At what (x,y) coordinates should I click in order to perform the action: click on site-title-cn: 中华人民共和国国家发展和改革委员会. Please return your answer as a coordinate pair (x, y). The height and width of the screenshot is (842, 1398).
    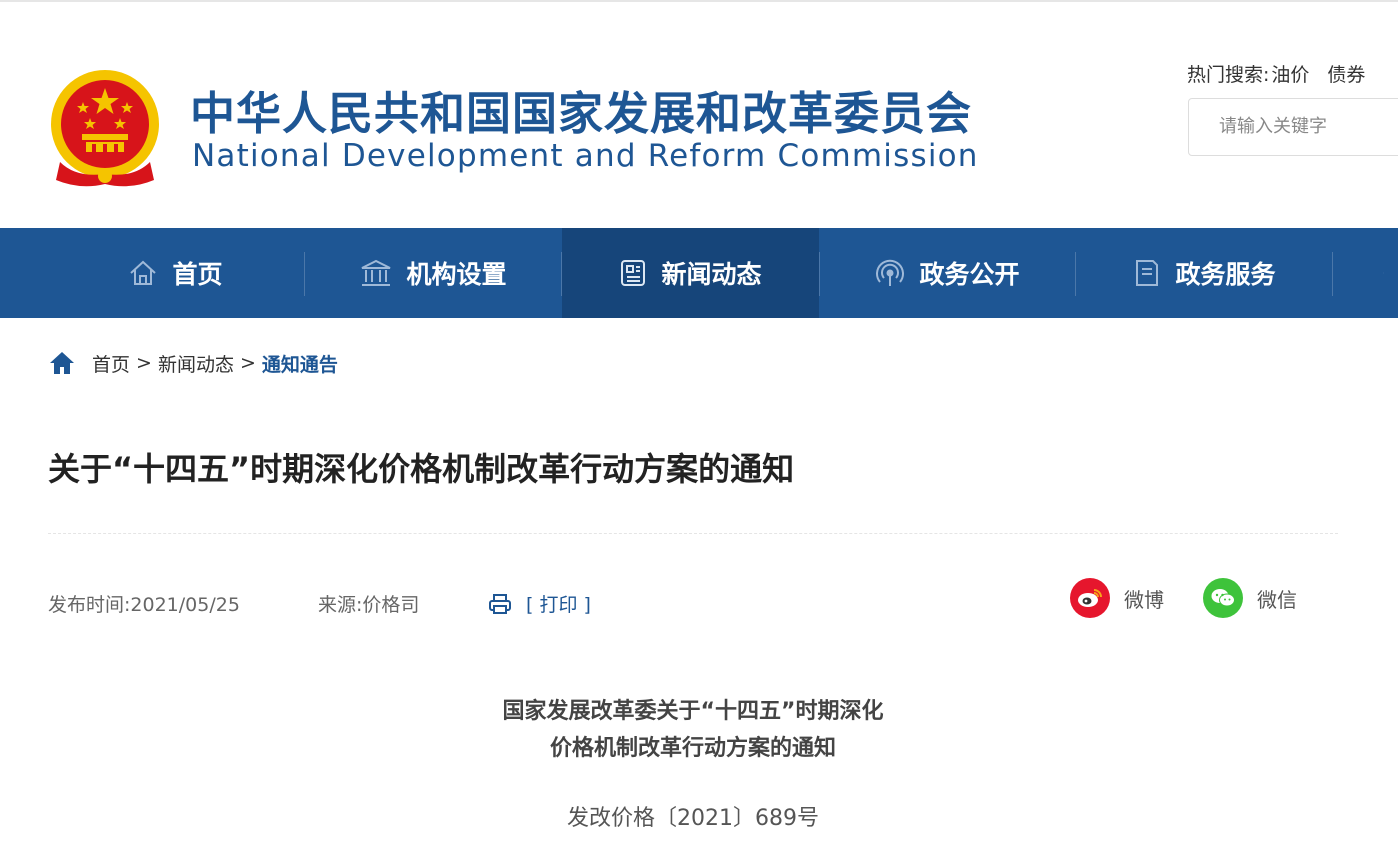
    Looking at the image, I should click on (581, 114).